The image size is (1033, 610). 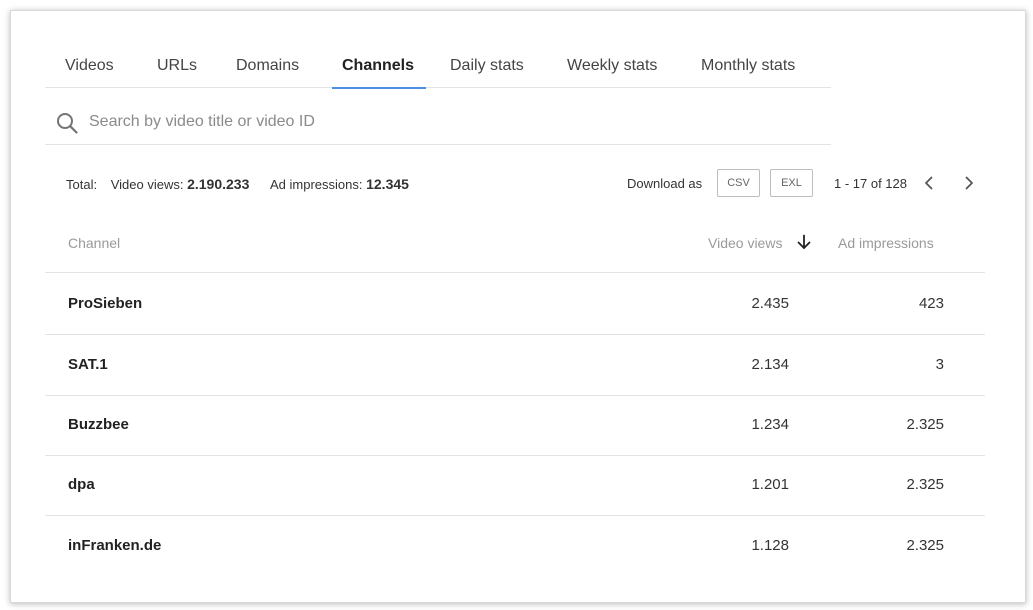 What do you see at coordinates (82, 184) in the screenshot?
I see `total-label: Total:` at bounding box center [82, 184].